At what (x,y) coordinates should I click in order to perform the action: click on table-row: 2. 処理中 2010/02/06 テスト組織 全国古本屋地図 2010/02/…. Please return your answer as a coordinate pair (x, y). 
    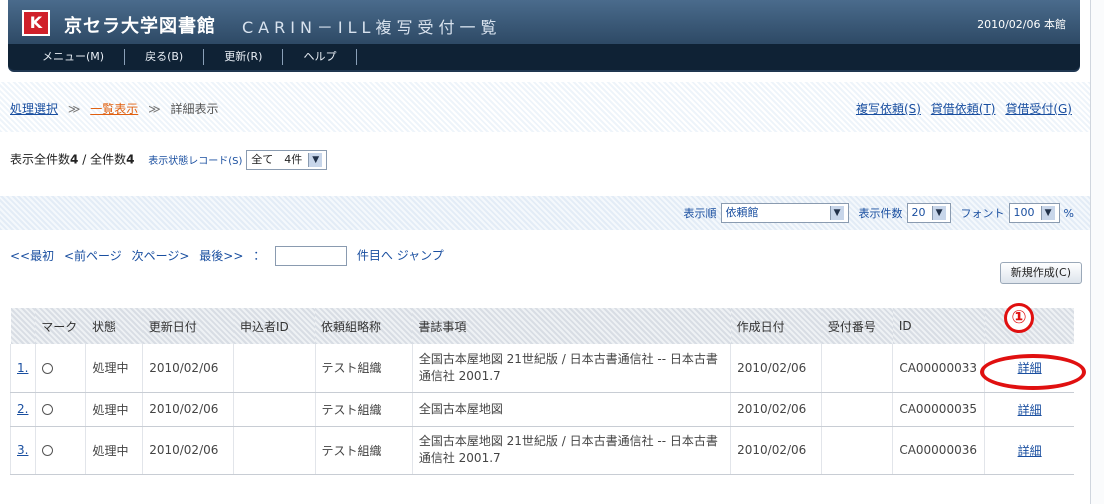
    Looking at the image, I should click on (542, 409).